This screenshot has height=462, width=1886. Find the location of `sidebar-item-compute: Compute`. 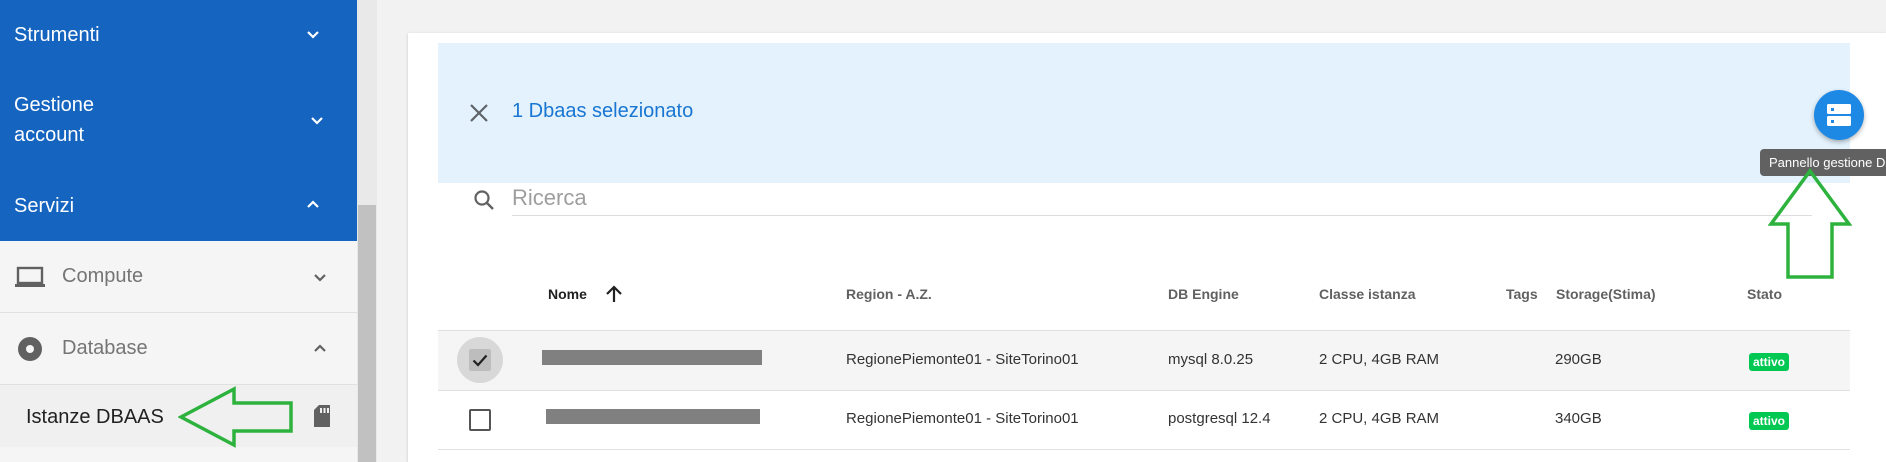

sidebar-item-compute: Compute is located at coordinates (178, 277).